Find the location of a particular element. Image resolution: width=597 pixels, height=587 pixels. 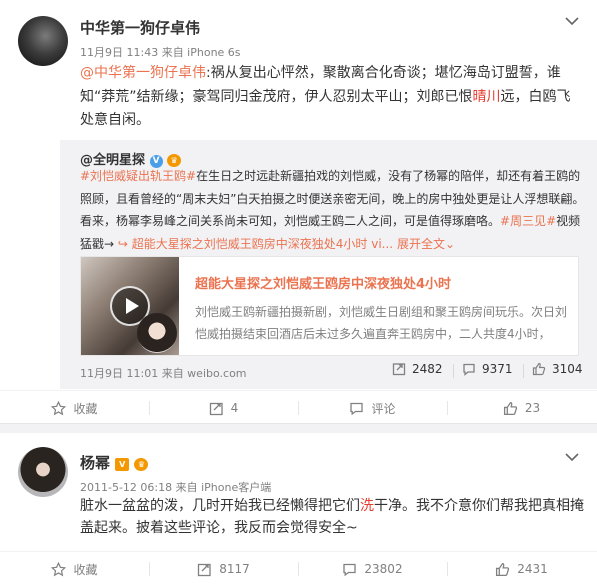

like-button: 2431 is located at coordinates (521, 569).